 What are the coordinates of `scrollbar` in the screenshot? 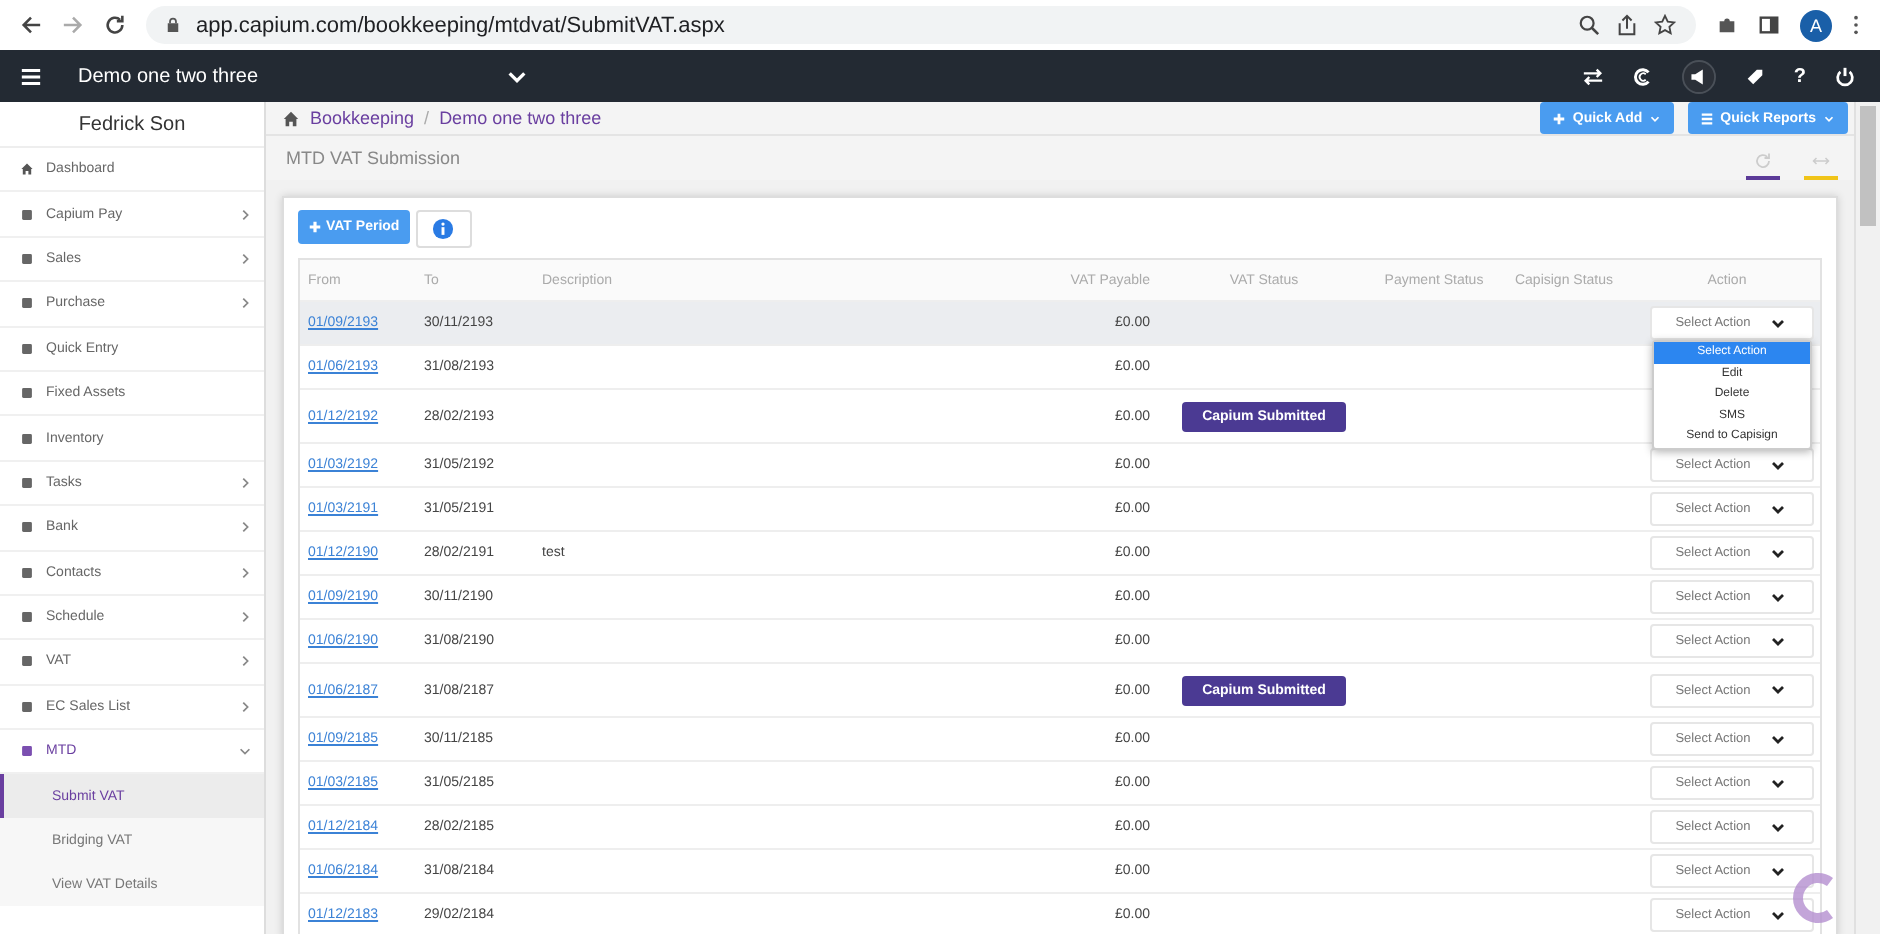 It's located at (1867, 518).